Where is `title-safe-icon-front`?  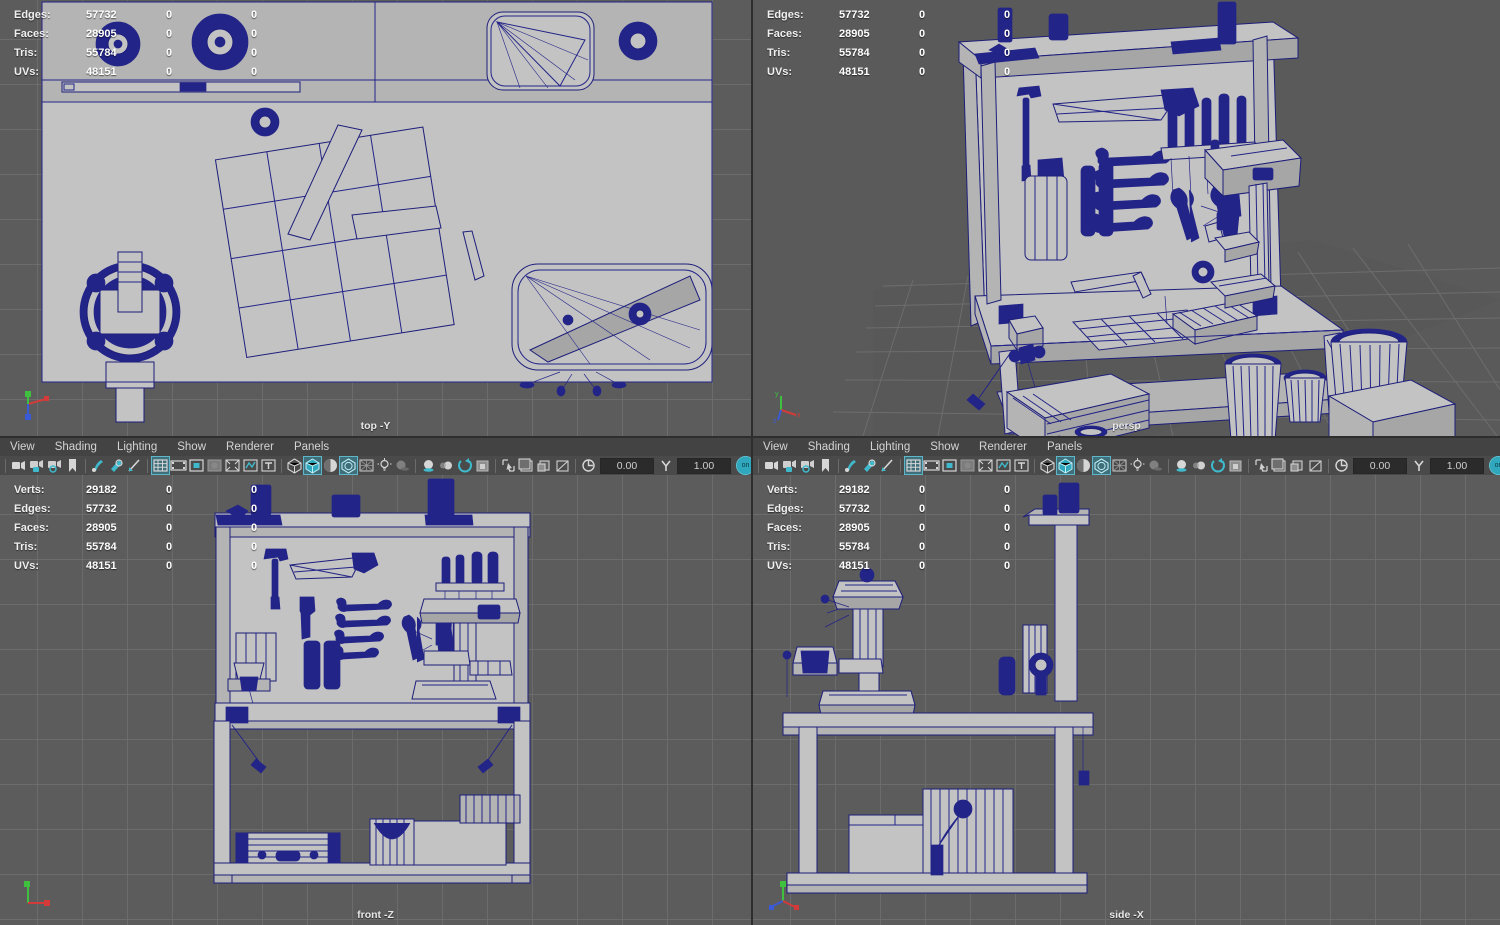 title-safe-icon-front is located at coordinates (268, 465).